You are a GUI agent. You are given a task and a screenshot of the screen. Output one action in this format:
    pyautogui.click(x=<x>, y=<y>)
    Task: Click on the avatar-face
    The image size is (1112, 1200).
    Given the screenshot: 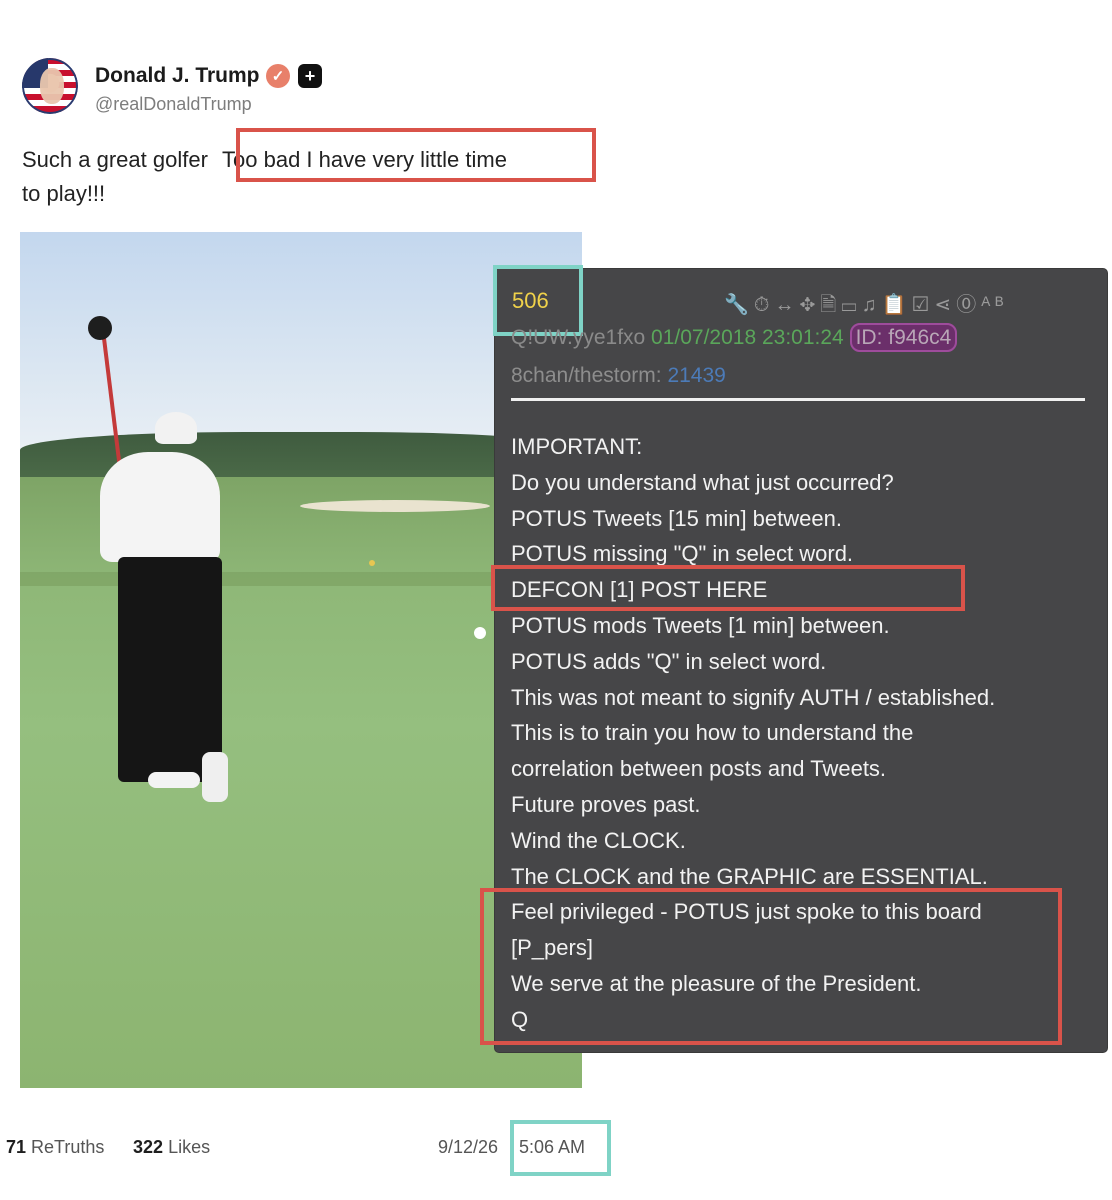 What is the action you would take?
    pyautogui.click(x=52, y=86)
    